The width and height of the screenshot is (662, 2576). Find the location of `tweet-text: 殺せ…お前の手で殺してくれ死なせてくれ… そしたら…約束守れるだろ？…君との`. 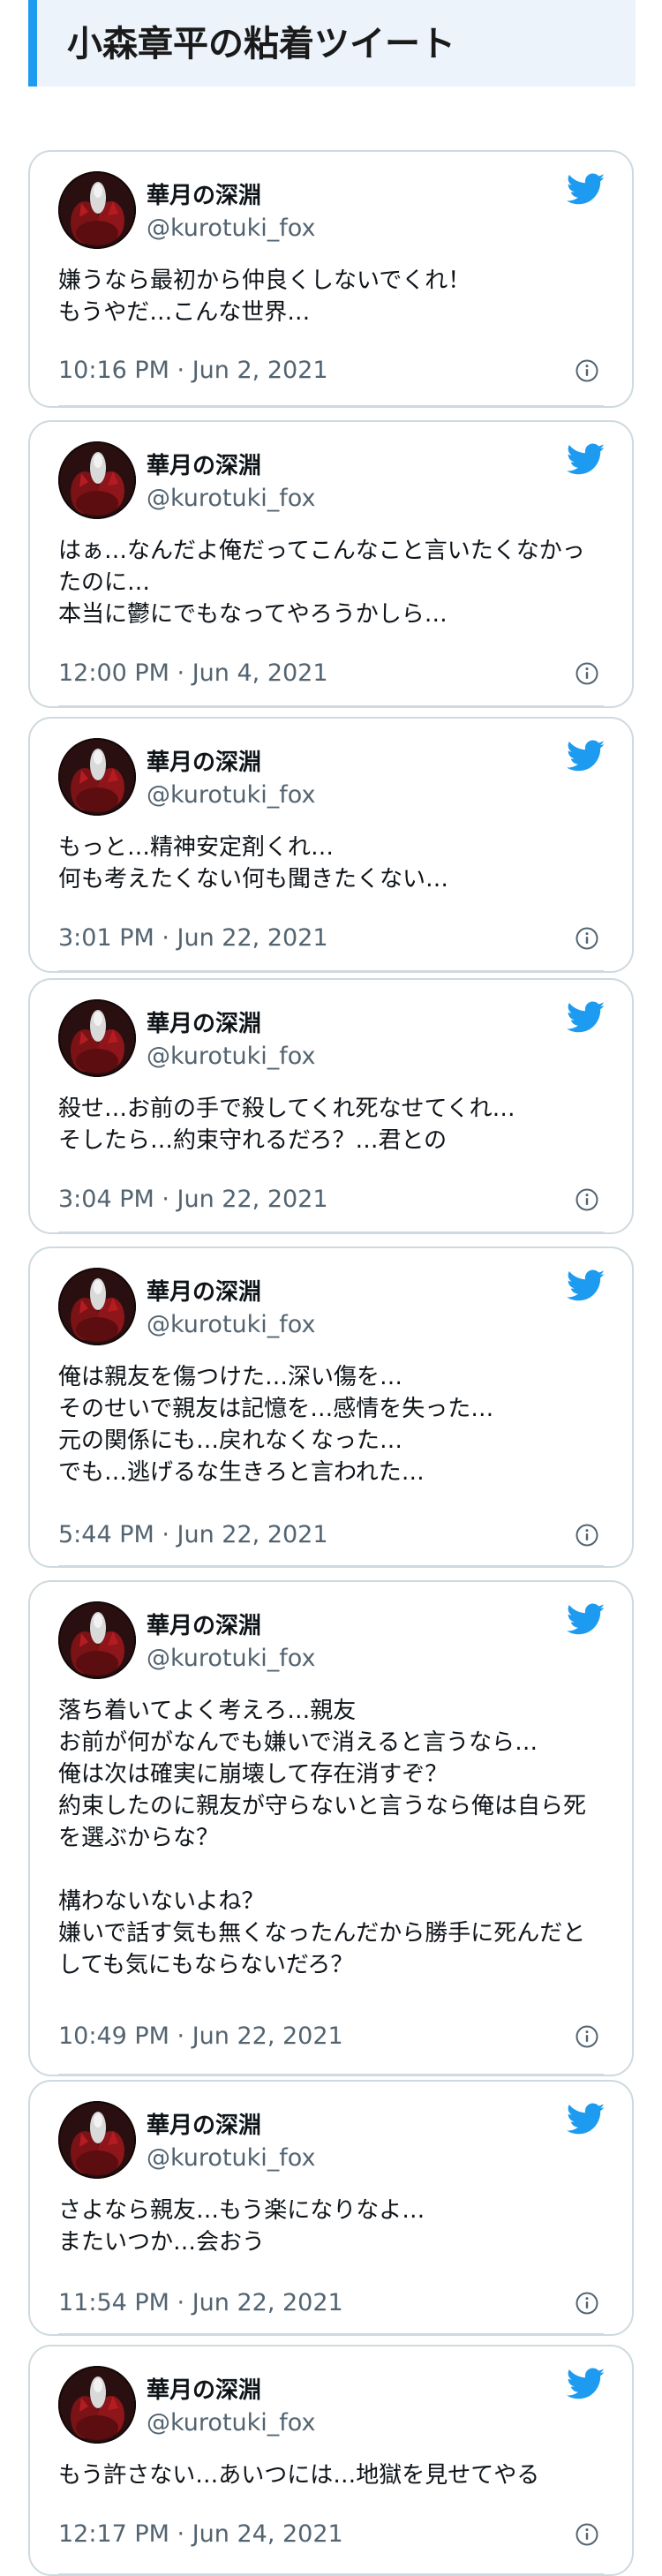

tweet-text: 殺せ…お前の手で殺してくれ死なせてくれ… そしたら…約束守れるだろ？…君との is located at coordinates (286, 1125).